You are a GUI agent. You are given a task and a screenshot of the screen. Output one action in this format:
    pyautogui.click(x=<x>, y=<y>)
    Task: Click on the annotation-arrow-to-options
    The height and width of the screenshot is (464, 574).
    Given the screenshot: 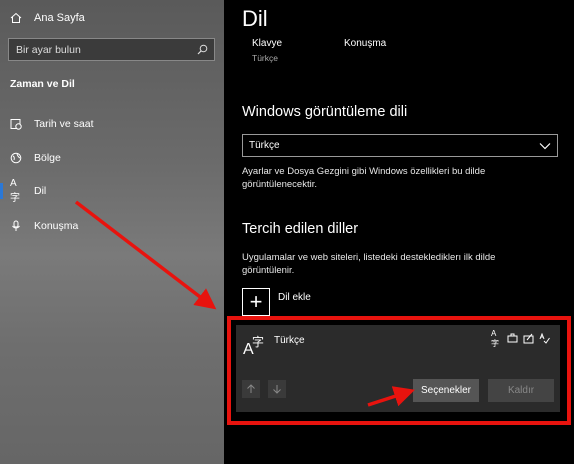 What is the action you would take?
    pyautogui.click(x=391, y=396)
    